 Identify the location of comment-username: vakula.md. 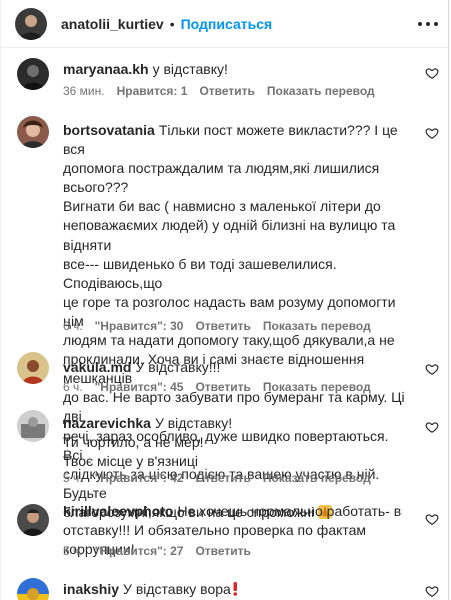
(97, 367).